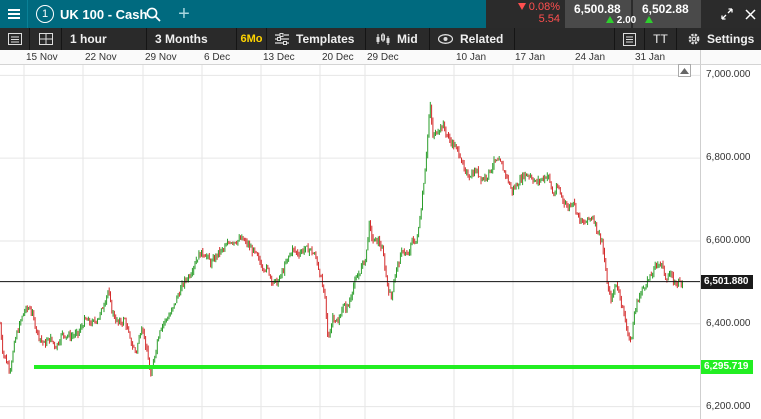 The width and height of the screenshot is (761, 419). Describe the element at coordinates (192, 39) in the screenshot. I see `range-select: 3 Months` at that location.